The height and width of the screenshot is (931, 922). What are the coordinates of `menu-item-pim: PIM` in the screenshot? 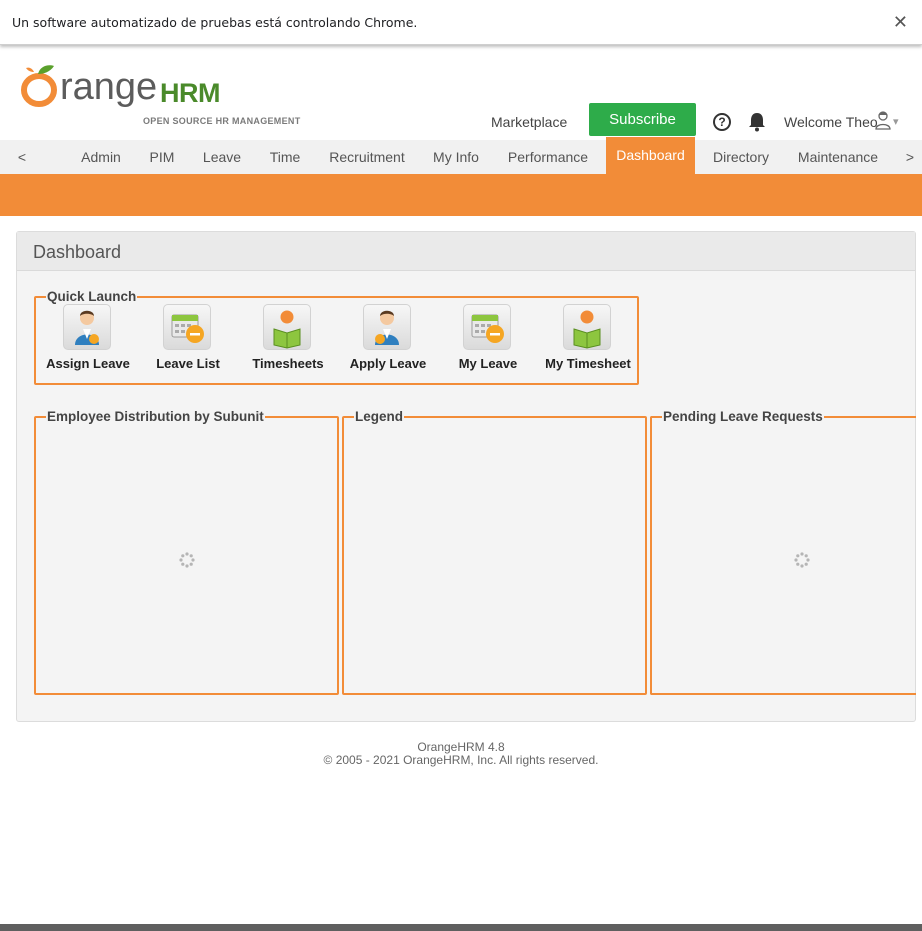 It's located at (162, 157).